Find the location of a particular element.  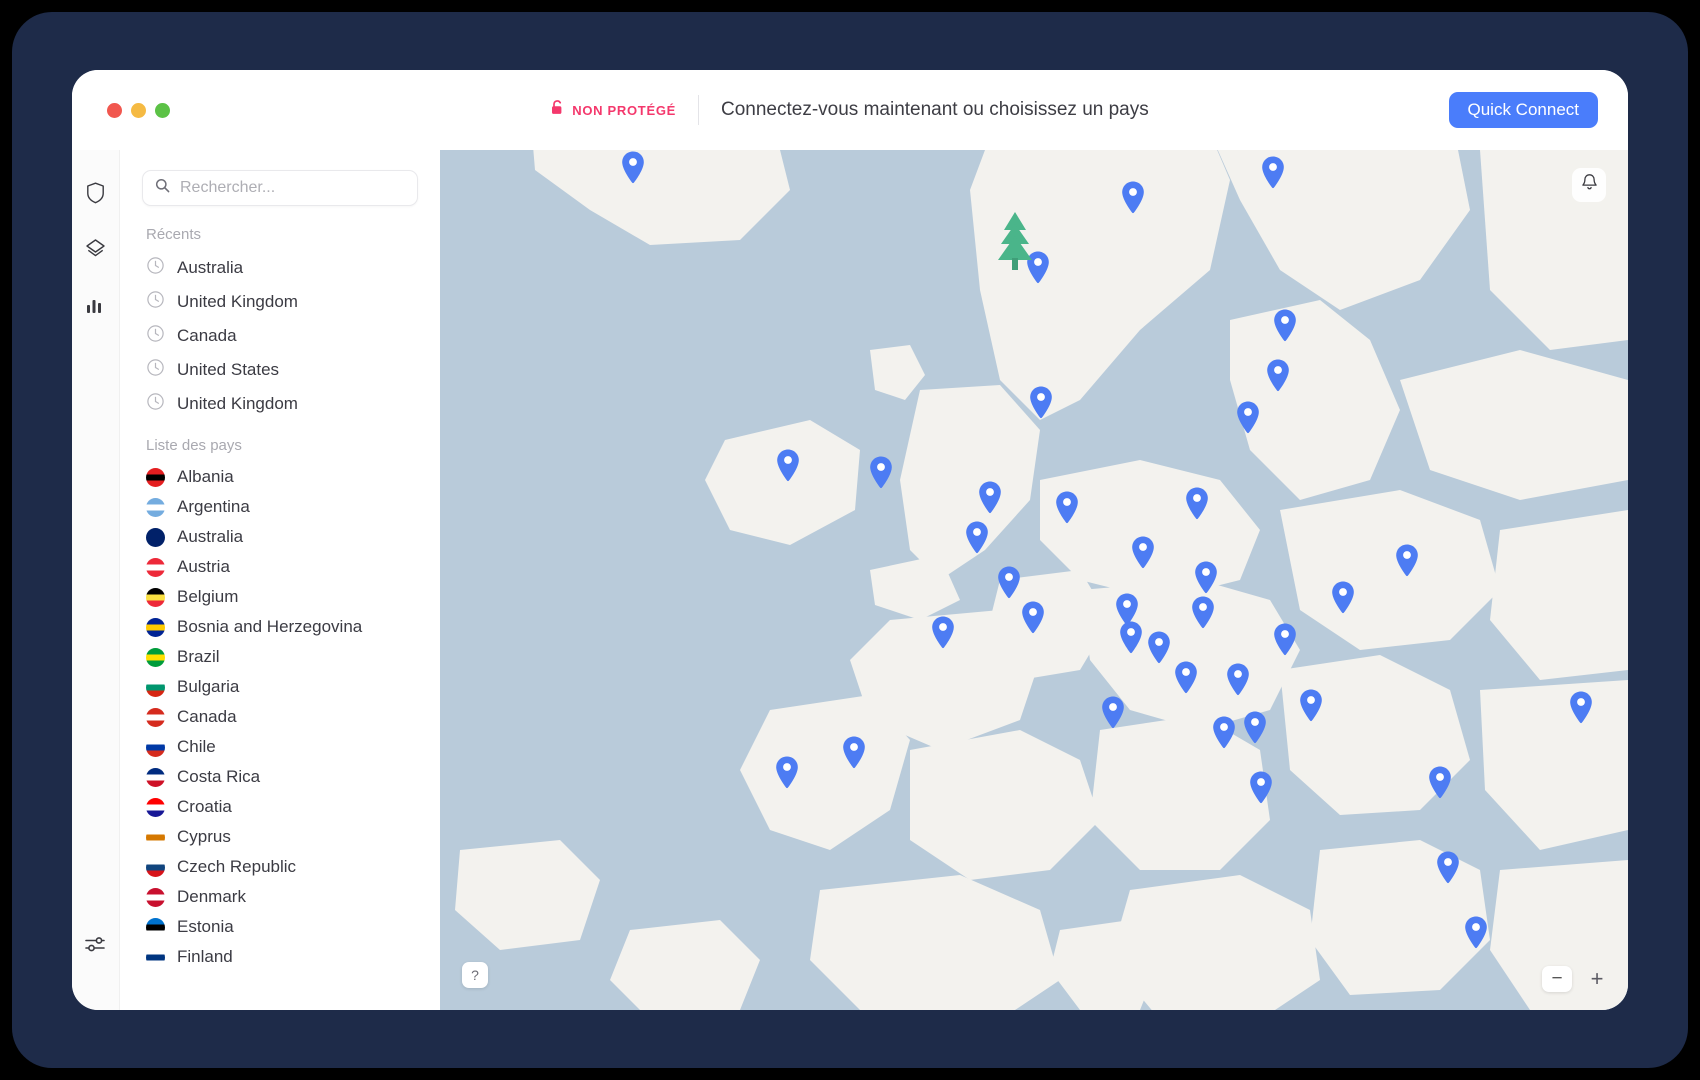

country-item: Estonia is located at coordinates (280, 927).